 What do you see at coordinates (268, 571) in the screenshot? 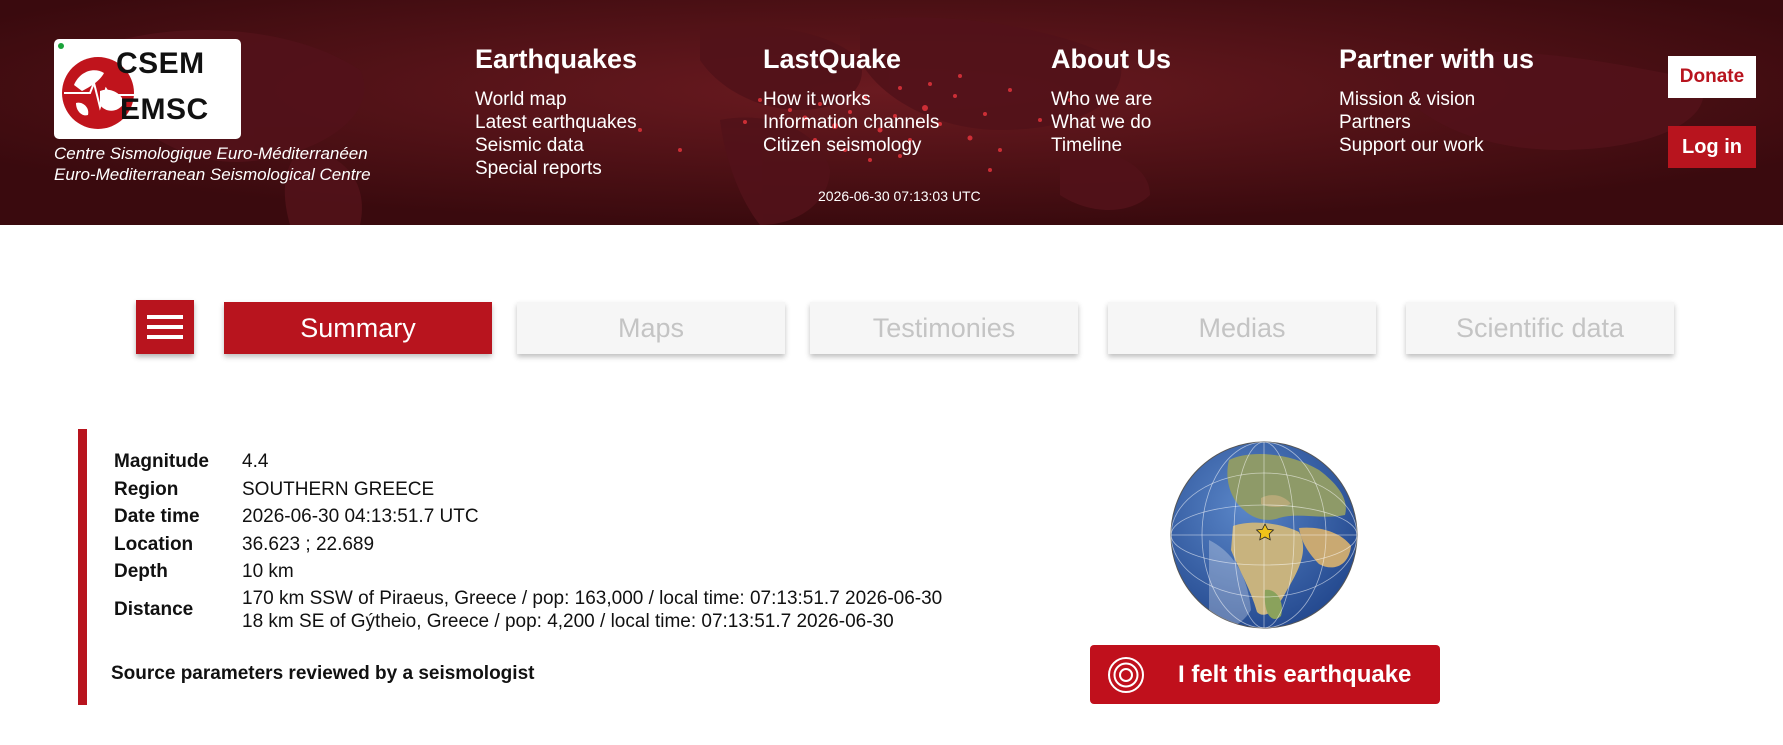
I see `depth-value: 10 km` at bounding box center [268, 571].